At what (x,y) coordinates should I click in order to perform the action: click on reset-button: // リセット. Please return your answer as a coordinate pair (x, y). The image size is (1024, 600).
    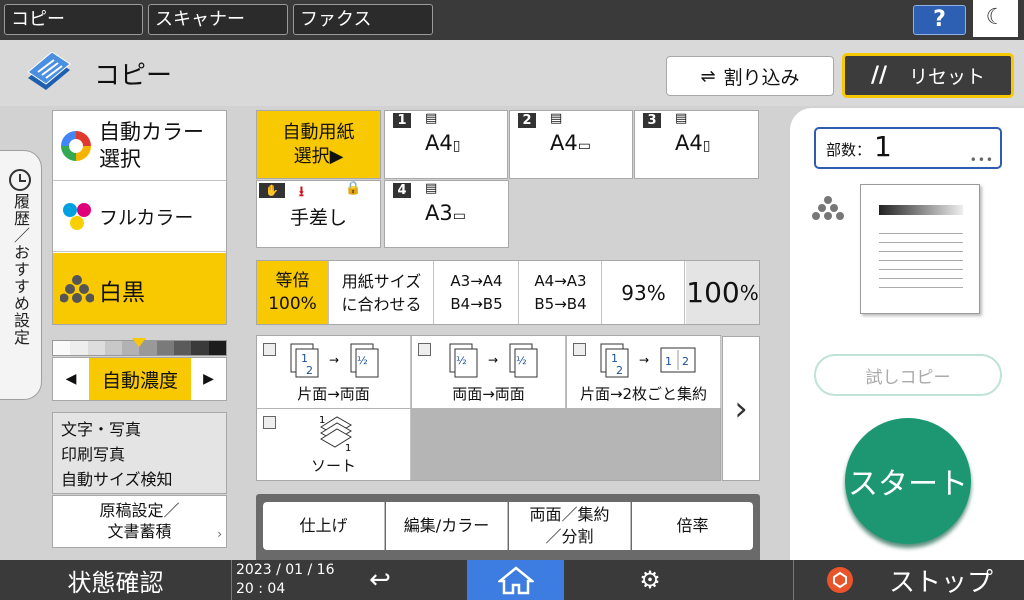
    Looking at the image, I should click on (928, 75).